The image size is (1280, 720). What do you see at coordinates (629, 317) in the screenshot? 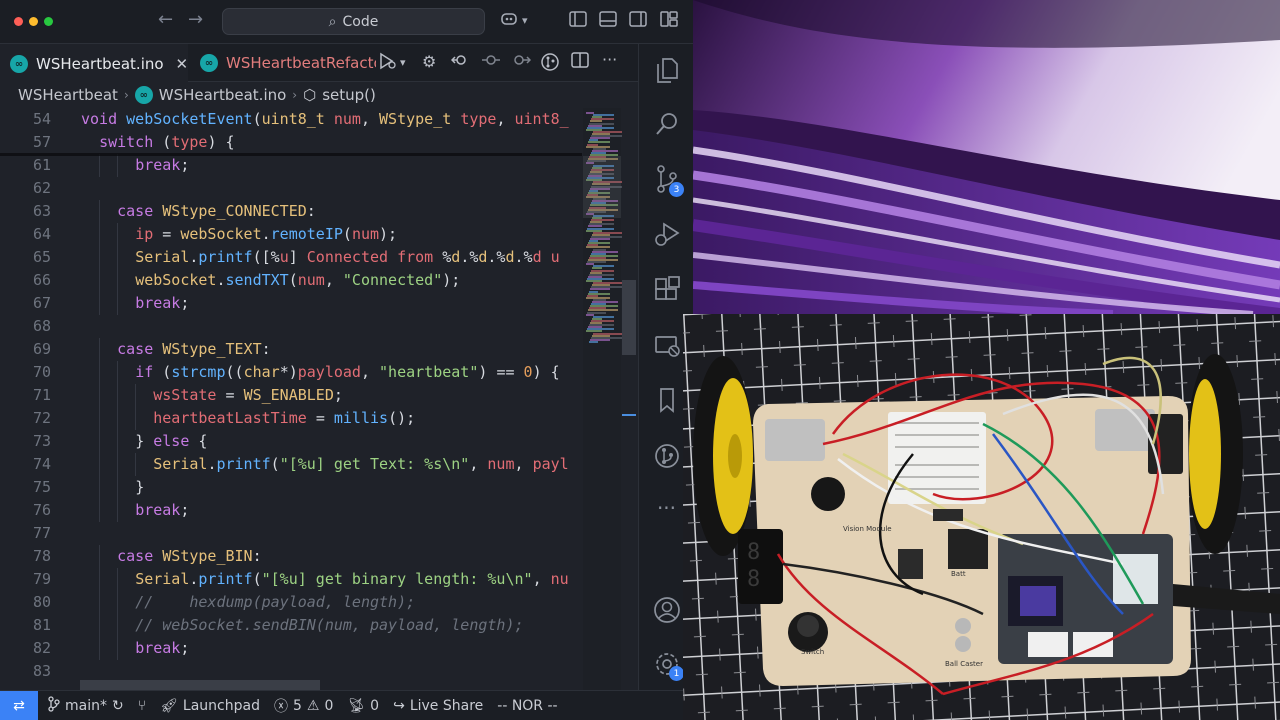
I see `vertical-scrollbar` at bounding box center [629, 317].